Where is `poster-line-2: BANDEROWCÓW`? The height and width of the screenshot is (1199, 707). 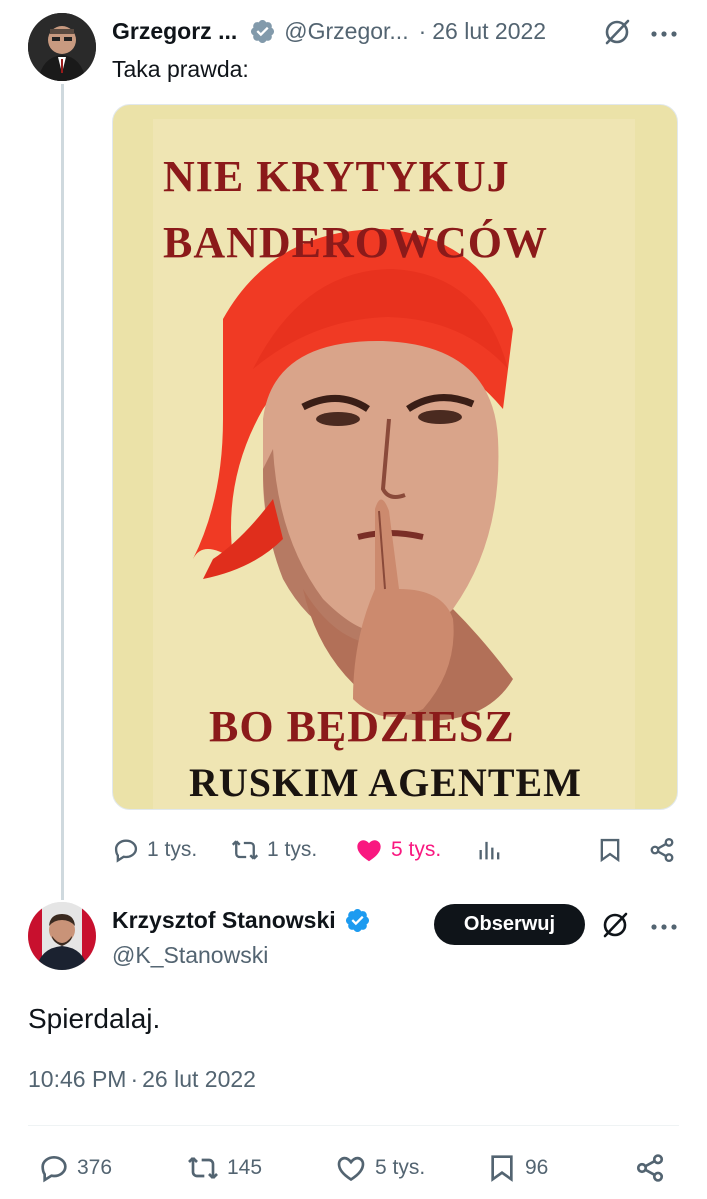 poster-line-2: BANDEROWCÓW is located at coordinates (356, 242).